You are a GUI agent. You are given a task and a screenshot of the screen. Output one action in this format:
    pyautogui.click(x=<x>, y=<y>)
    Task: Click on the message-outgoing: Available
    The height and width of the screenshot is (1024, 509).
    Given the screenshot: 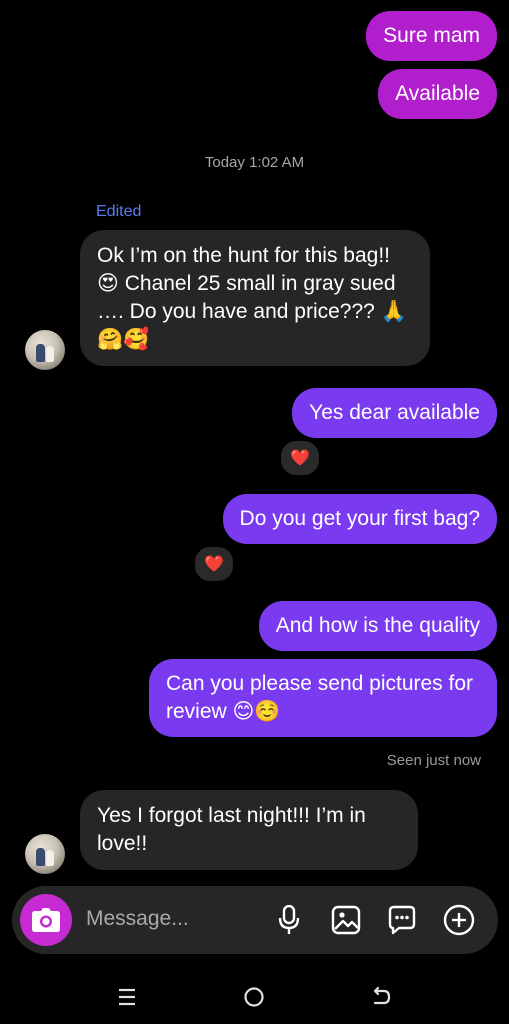 What is the action you would take?
    pyautogui.click(x=437, y=94)
    